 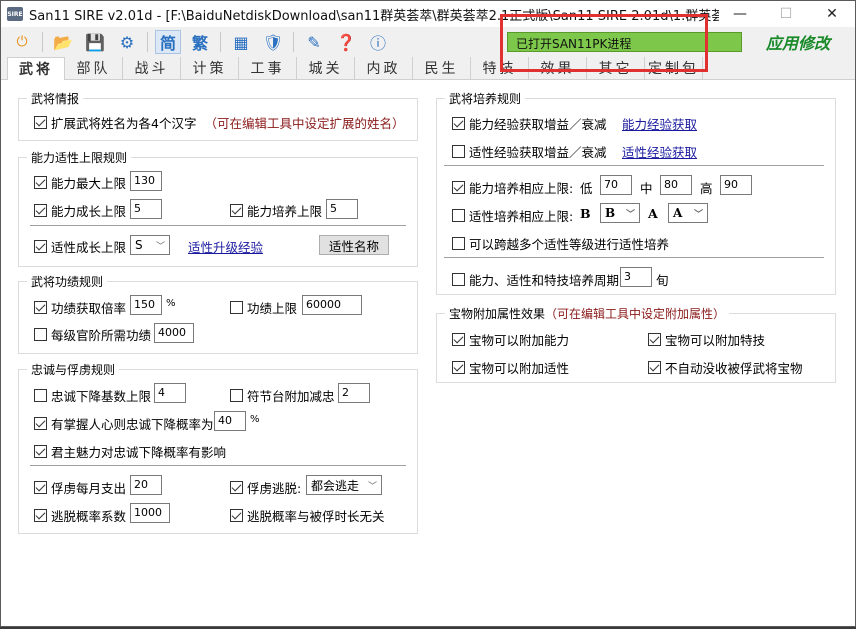 What do you see at coordinates (80, 515) in the screenshot?
I see `escape-coef-checkbox: 逃脱概率系数` at bounding box center [80, 515].